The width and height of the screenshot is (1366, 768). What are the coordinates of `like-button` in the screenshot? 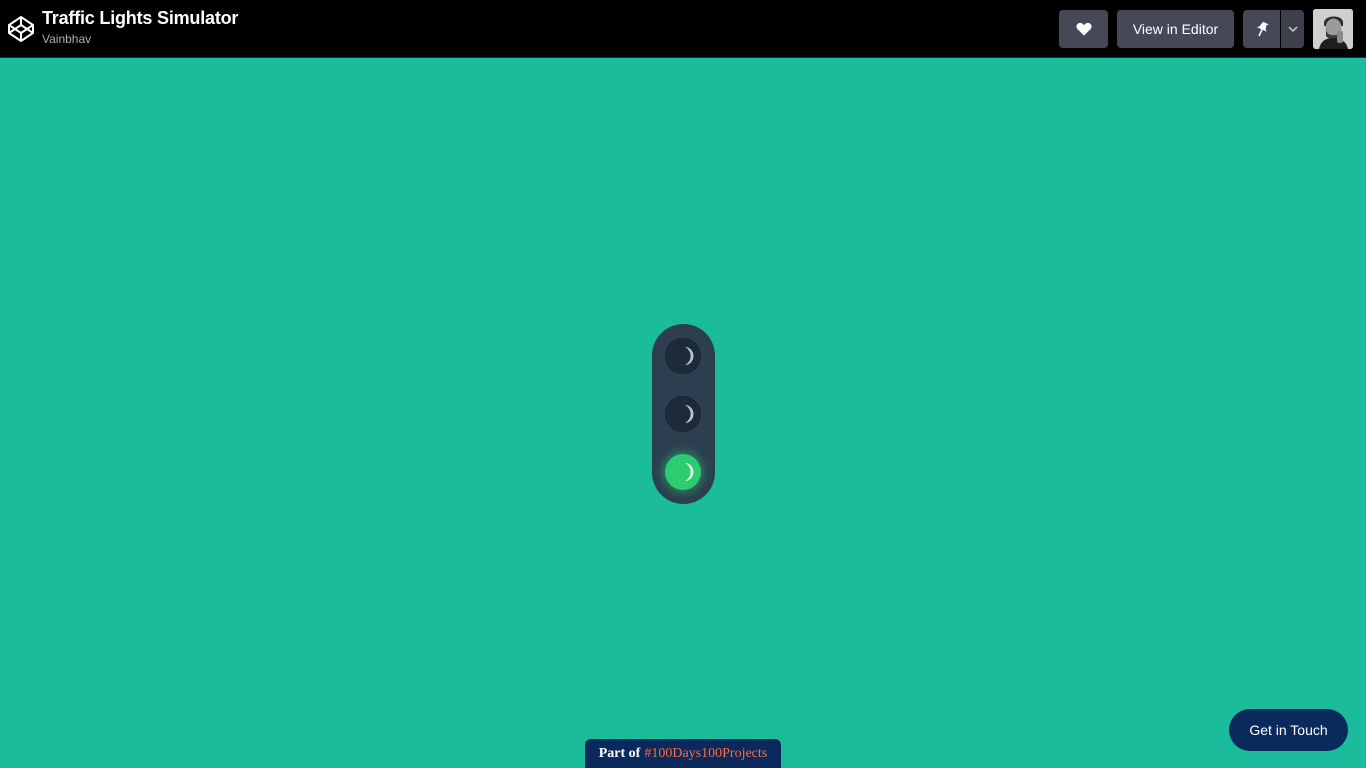 It's located at (1083, 29).